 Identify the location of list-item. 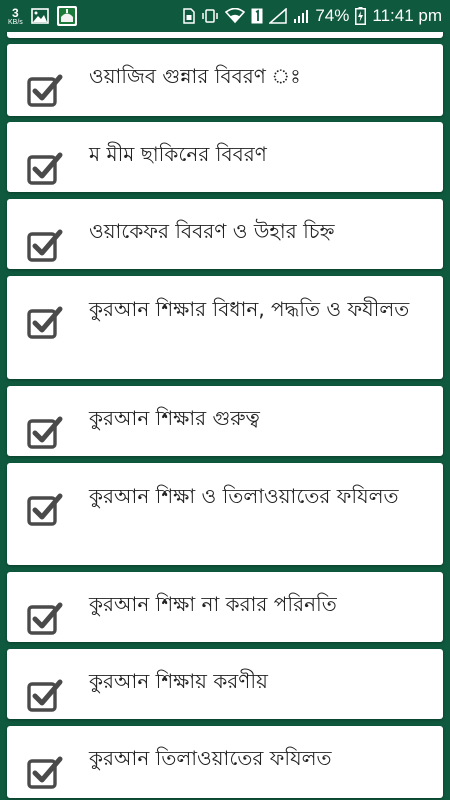
(225, 35).